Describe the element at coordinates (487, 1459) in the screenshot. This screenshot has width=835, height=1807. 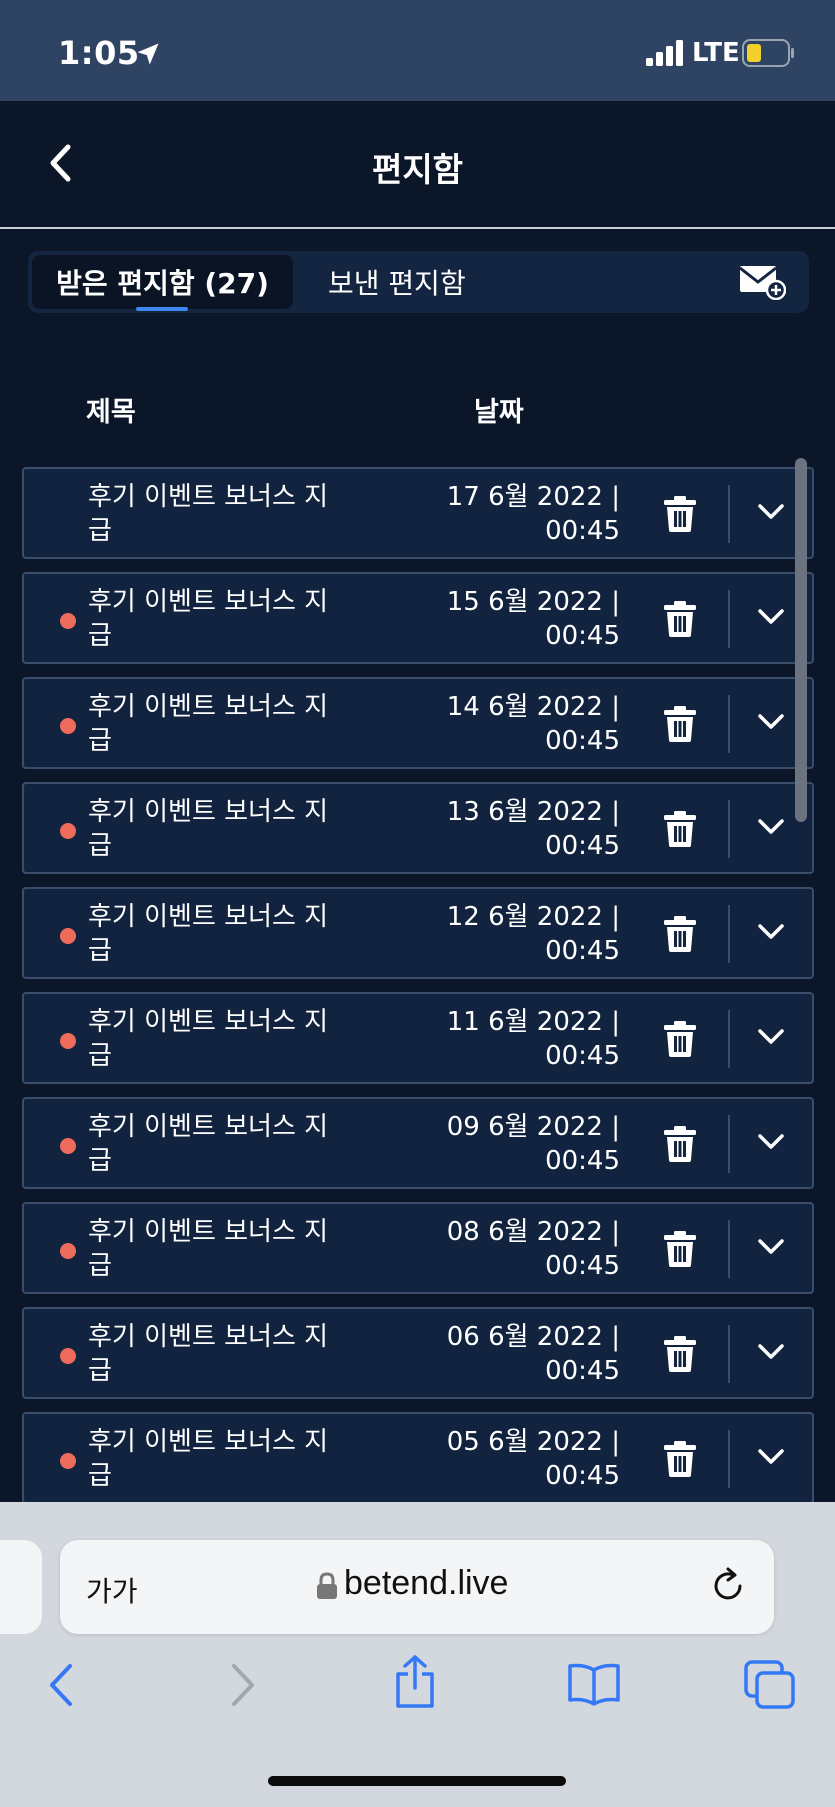
I see `message-date: 05 6월 2022 | 00:45` at that location.